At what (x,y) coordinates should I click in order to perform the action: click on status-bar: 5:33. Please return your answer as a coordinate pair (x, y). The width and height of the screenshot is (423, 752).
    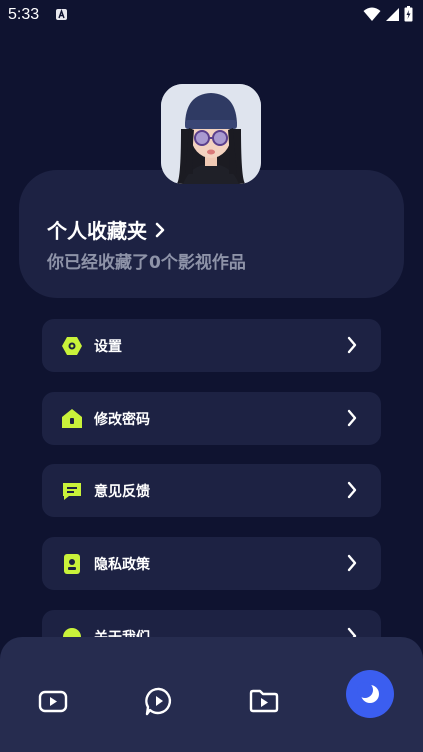
    Looking at the image, I should click on (211, 15).